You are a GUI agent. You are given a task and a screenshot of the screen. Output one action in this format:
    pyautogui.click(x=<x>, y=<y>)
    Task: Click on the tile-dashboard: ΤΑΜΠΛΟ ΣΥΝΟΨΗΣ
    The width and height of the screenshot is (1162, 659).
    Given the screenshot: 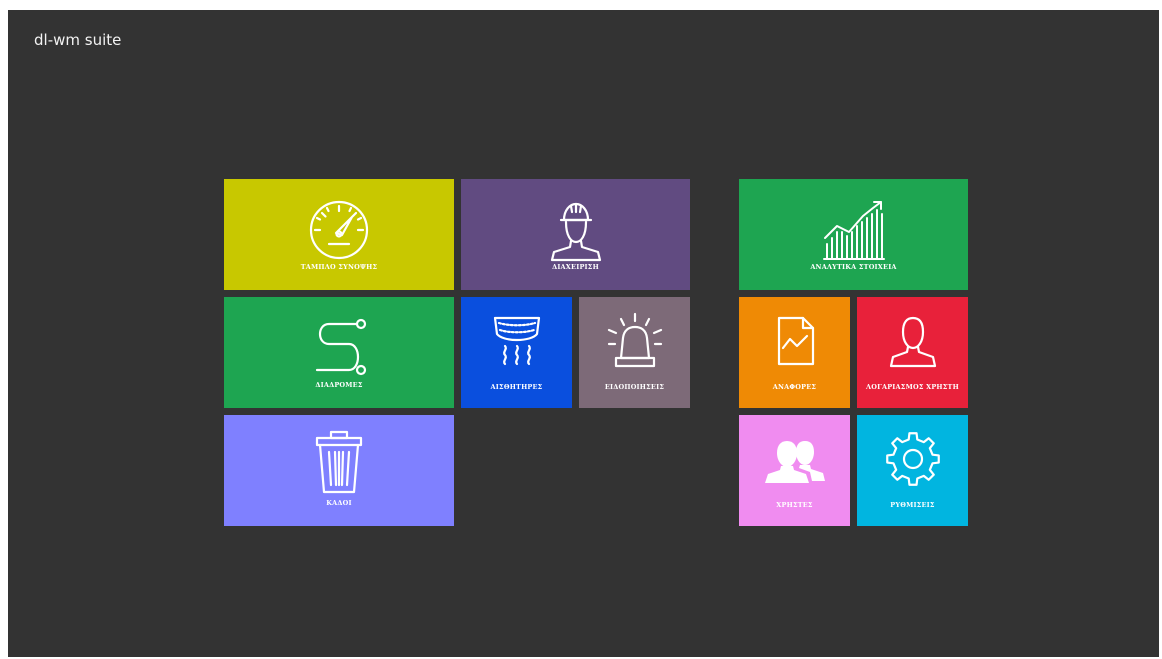 What is the action you would take?
    pyautogui.click(x=339, y=234)
    